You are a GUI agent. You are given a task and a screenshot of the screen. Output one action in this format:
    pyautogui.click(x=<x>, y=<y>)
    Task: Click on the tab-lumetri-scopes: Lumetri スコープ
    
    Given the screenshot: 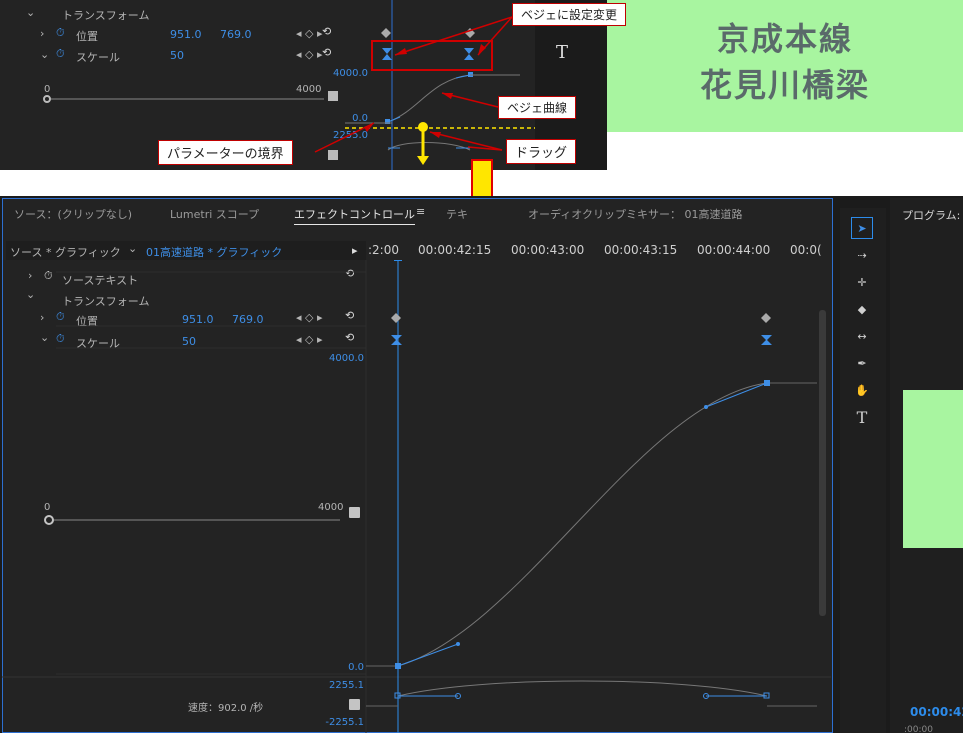 What is the action you would take?
    pyautogui.click(x=214, y=214)
    